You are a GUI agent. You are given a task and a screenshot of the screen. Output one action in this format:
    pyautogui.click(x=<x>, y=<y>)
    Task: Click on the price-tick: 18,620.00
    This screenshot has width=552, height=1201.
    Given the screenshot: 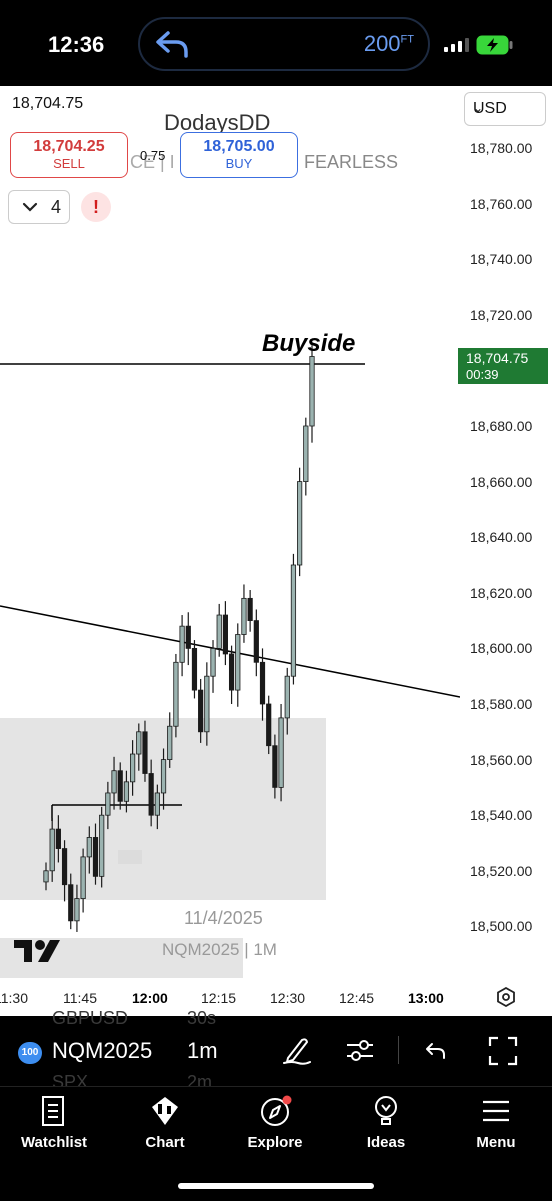 What is the action you would take?
    pyautogui.click(x=501, y=592)
    